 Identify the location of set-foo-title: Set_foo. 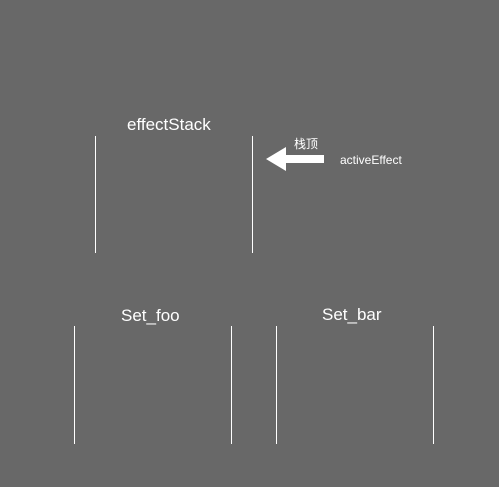
(150, 315).